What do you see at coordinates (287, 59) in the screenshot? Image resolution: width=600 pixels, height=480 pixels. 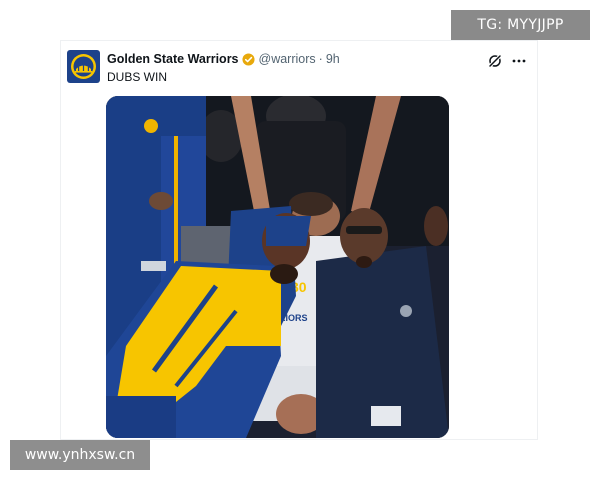 I see `handle: @warriors` at bounding box center [287, 59].